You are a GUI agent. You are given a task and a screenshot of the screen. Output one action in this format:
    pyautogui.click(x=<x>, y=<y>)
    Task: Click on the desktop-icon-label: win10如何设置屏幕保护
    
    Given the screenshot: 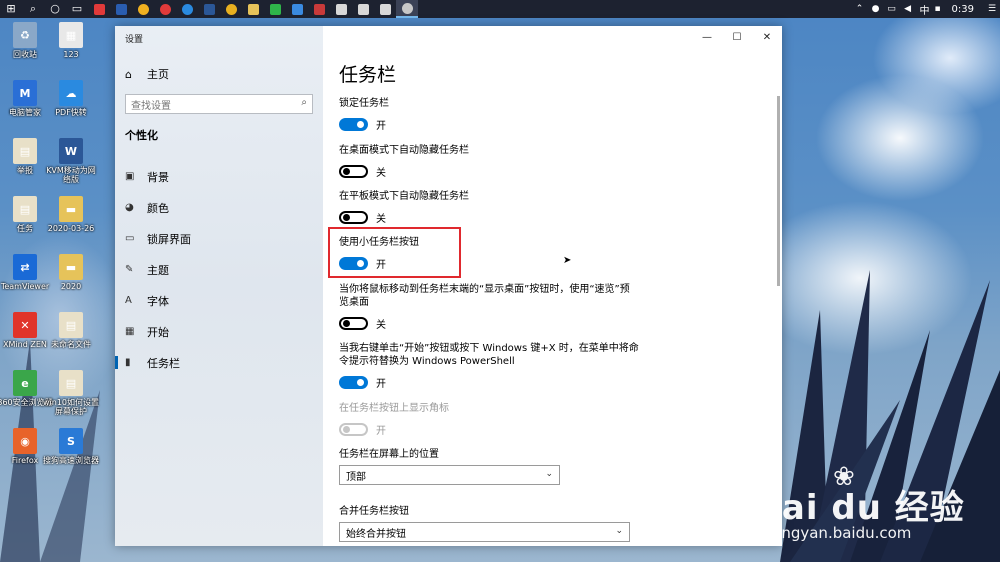 What is the action you would take?
    pyautogui.click(x=71, y=407)
    